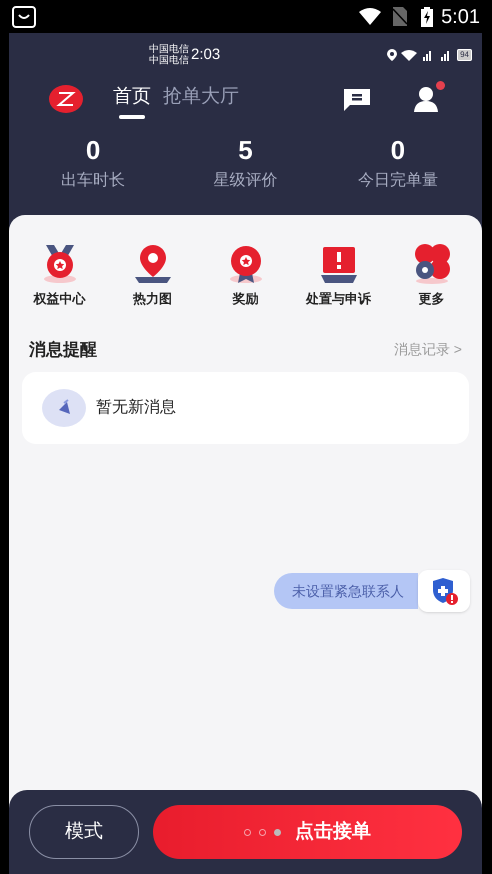 The width and height of the screenshot is (492, 874). Describe the element at coordinates (245, 181) in the screenshot. I see `stat-label: 星级评价` at that location.